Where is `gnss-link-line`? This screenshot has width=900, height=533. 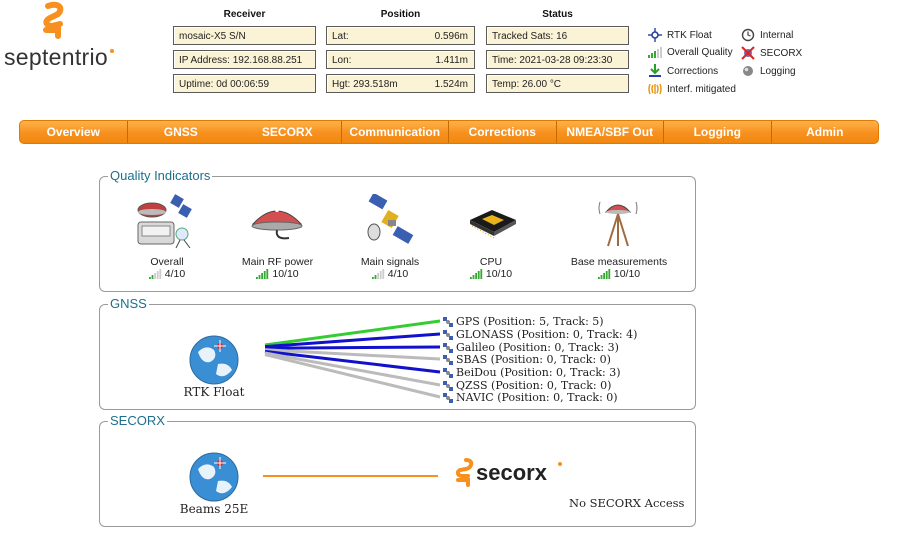 gnss-link-line is located at coordinates (352, 347).